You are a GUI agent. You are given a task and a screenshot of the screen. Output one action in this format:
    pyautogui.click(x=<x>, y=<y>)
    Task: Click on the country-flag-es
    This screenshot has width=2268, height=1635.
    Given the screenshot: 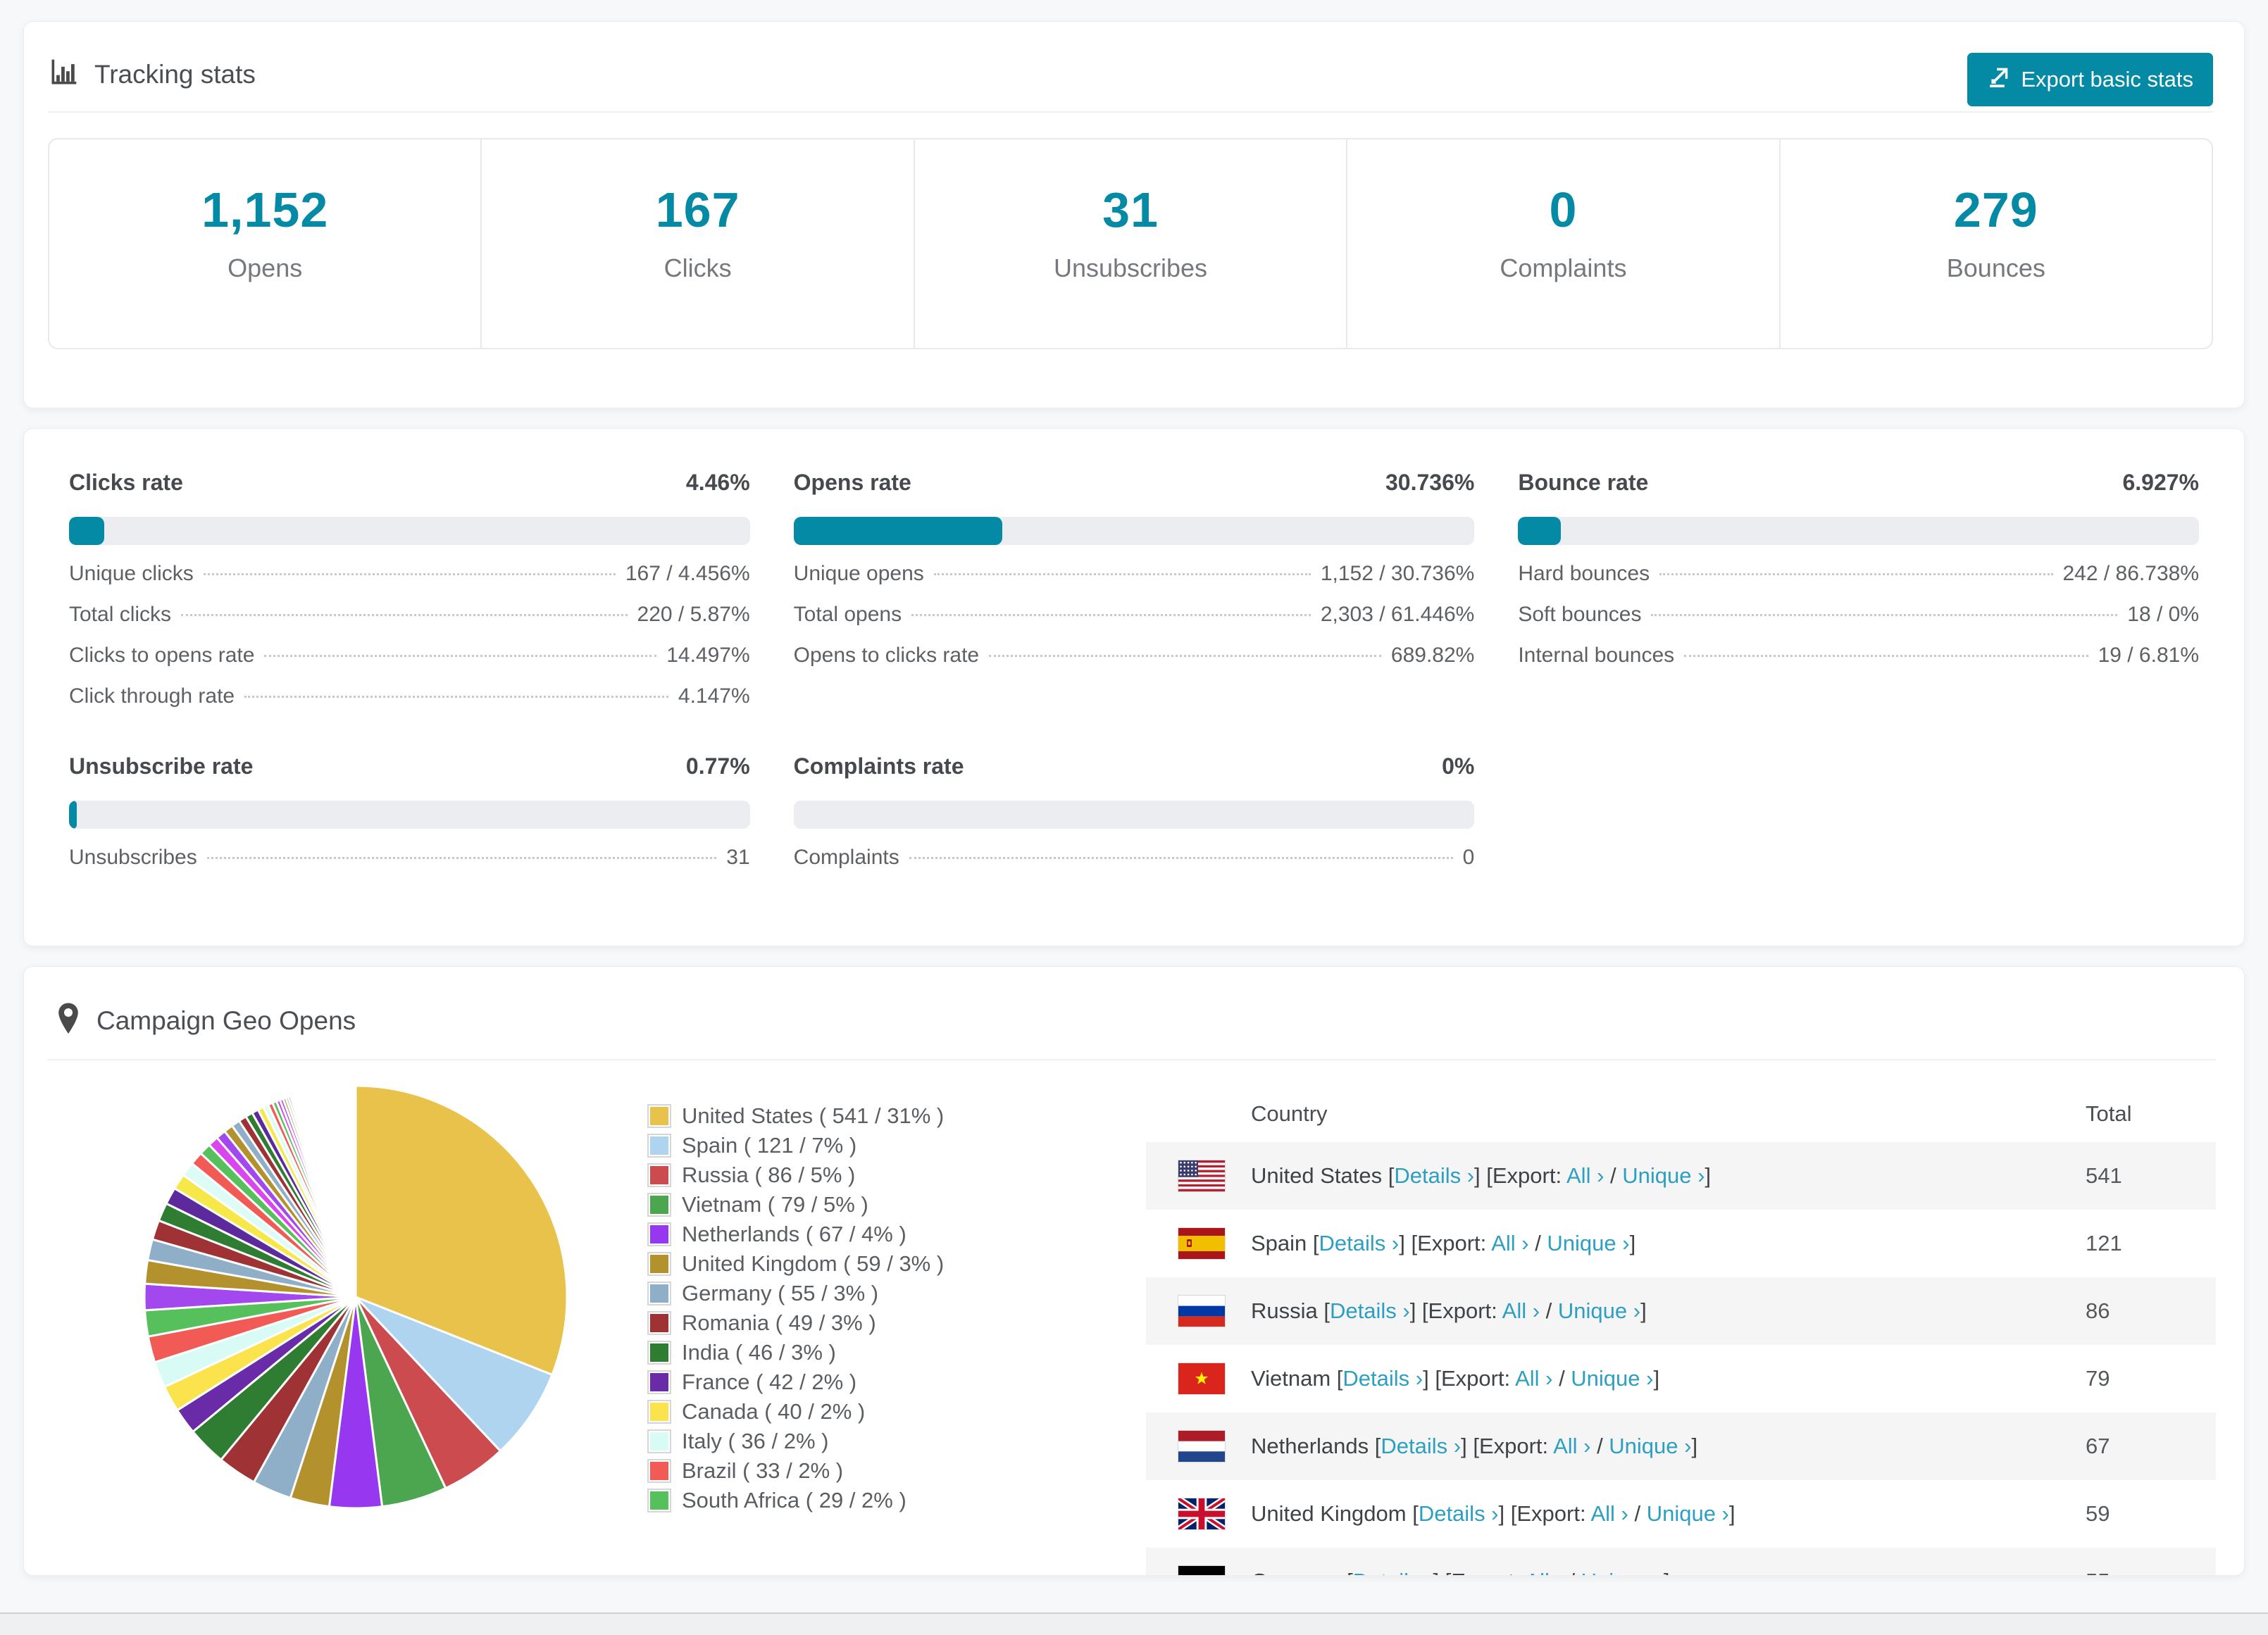 What is the action you would take?
    pyautogui.click(x=1202, y=1243)
    